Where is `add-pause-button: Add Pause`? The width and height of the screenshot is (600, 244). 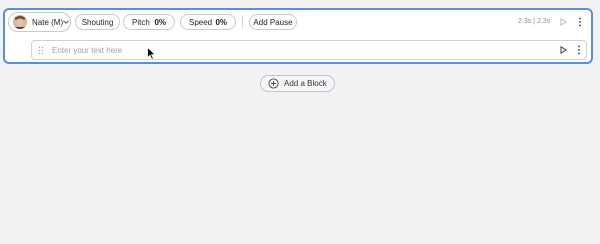 add-pause-button: Add Pause is located at coordinates (273, 22).